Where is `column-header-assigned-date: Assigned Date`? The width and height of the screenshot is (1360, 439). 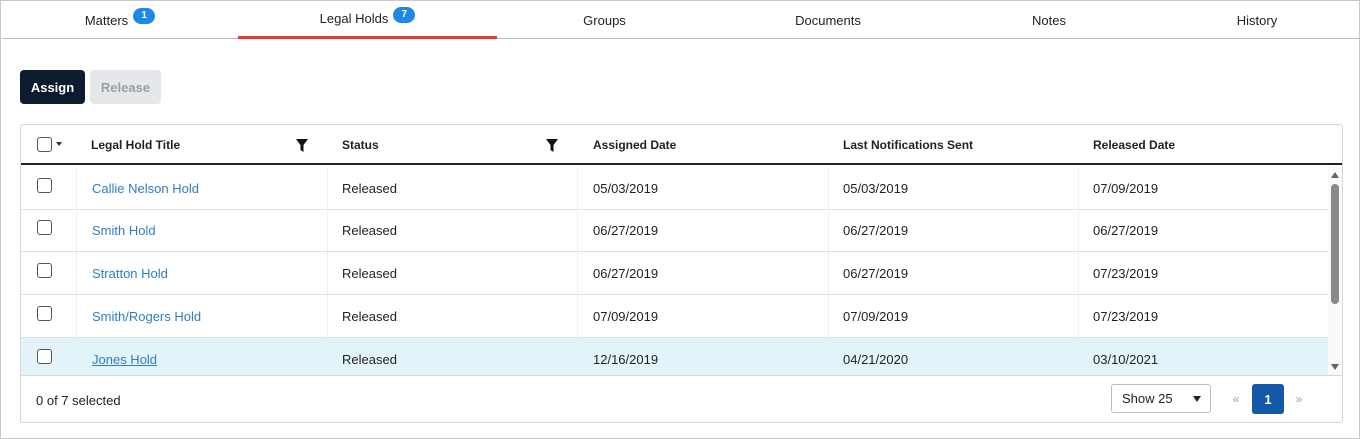 column-header-assigned-date: Assigned Date is located at coordinates (634, 145).